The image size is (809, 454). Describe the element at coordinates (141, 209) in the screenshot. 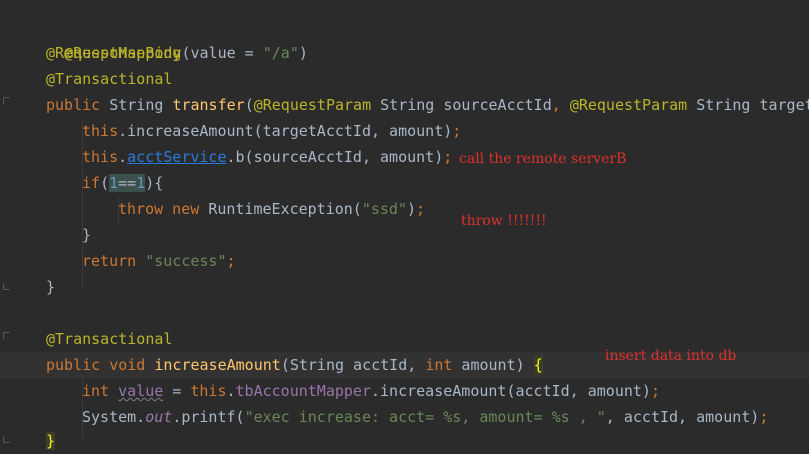

I see `keyword-token: throw` at that location.